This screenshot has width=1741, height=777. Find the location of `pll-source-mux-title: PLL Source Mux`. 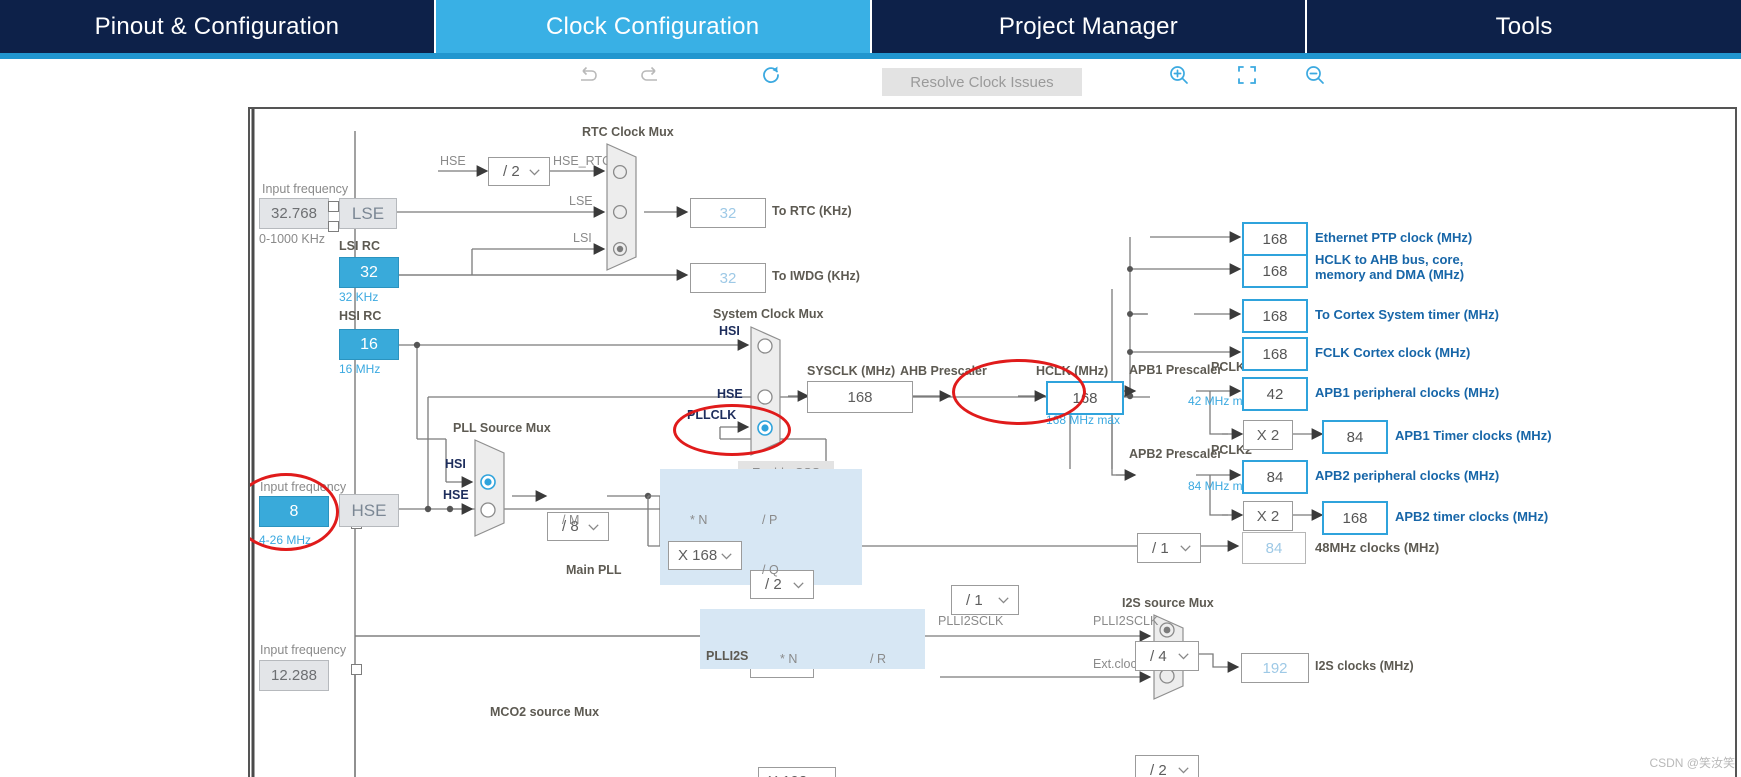

pll-source-mux-title: PLL Source Mux is located at coordinates (502, 428).